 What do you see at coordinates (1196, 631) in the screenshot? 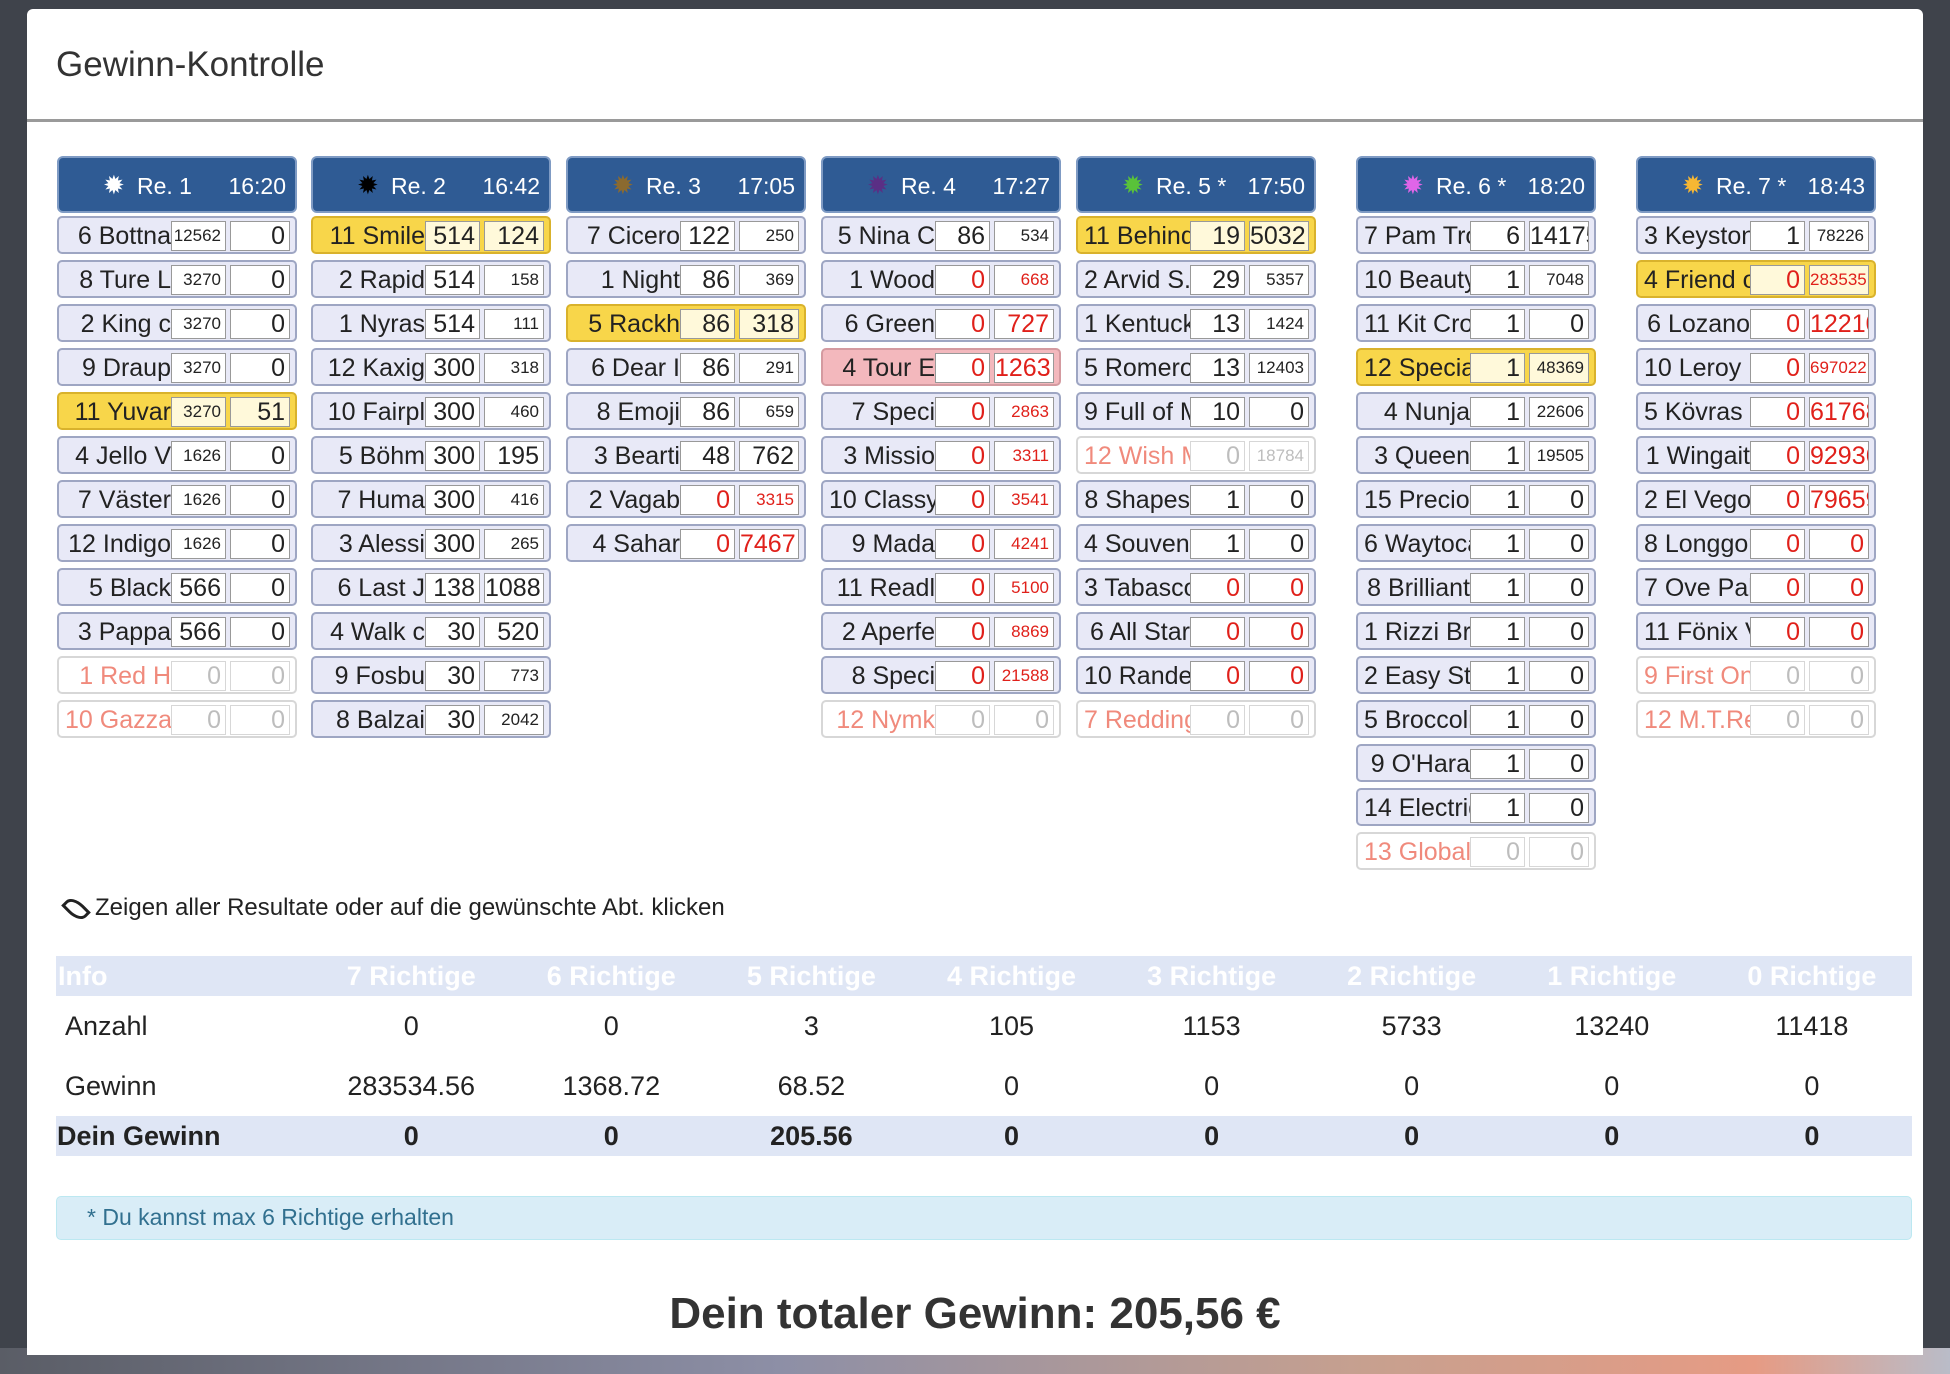
I see `horse-row: 6 All Star 0 0` at bounding box center [1196, 631].